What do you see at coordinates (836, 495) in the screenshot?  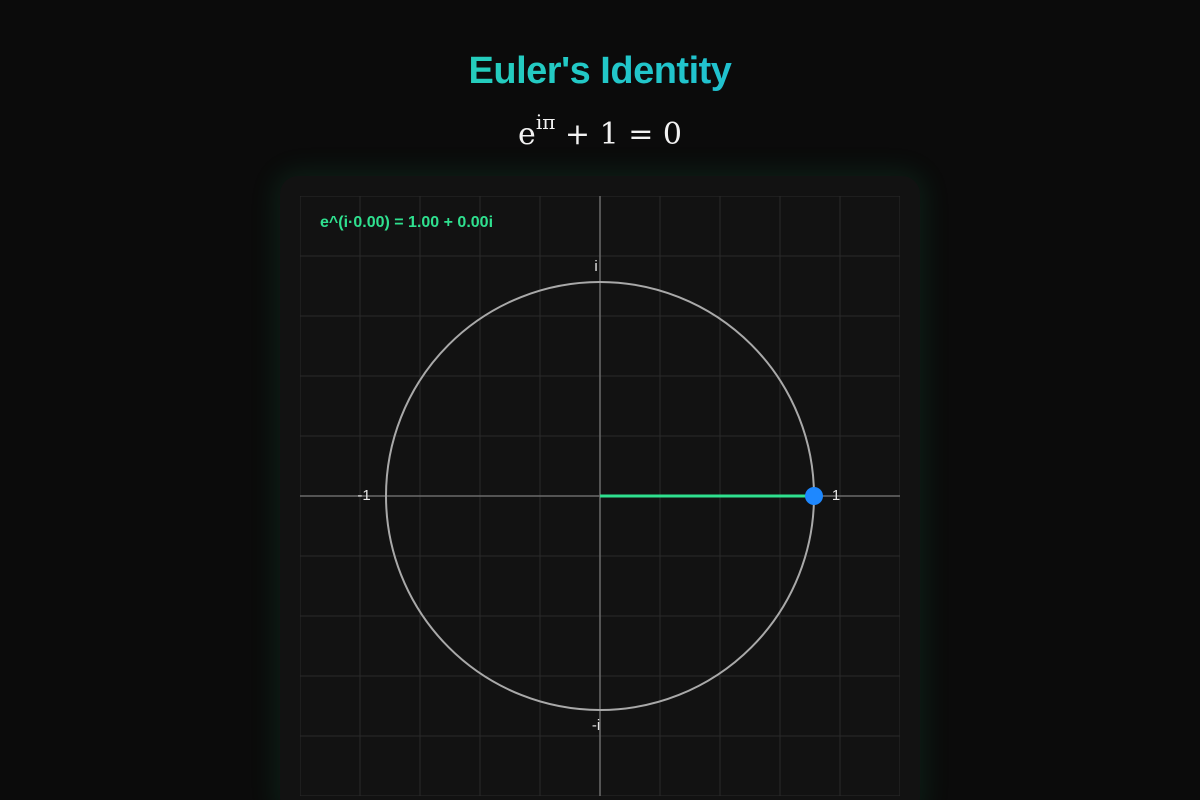 I see `real-positive-label: 1` at bounding box center [836, 495].